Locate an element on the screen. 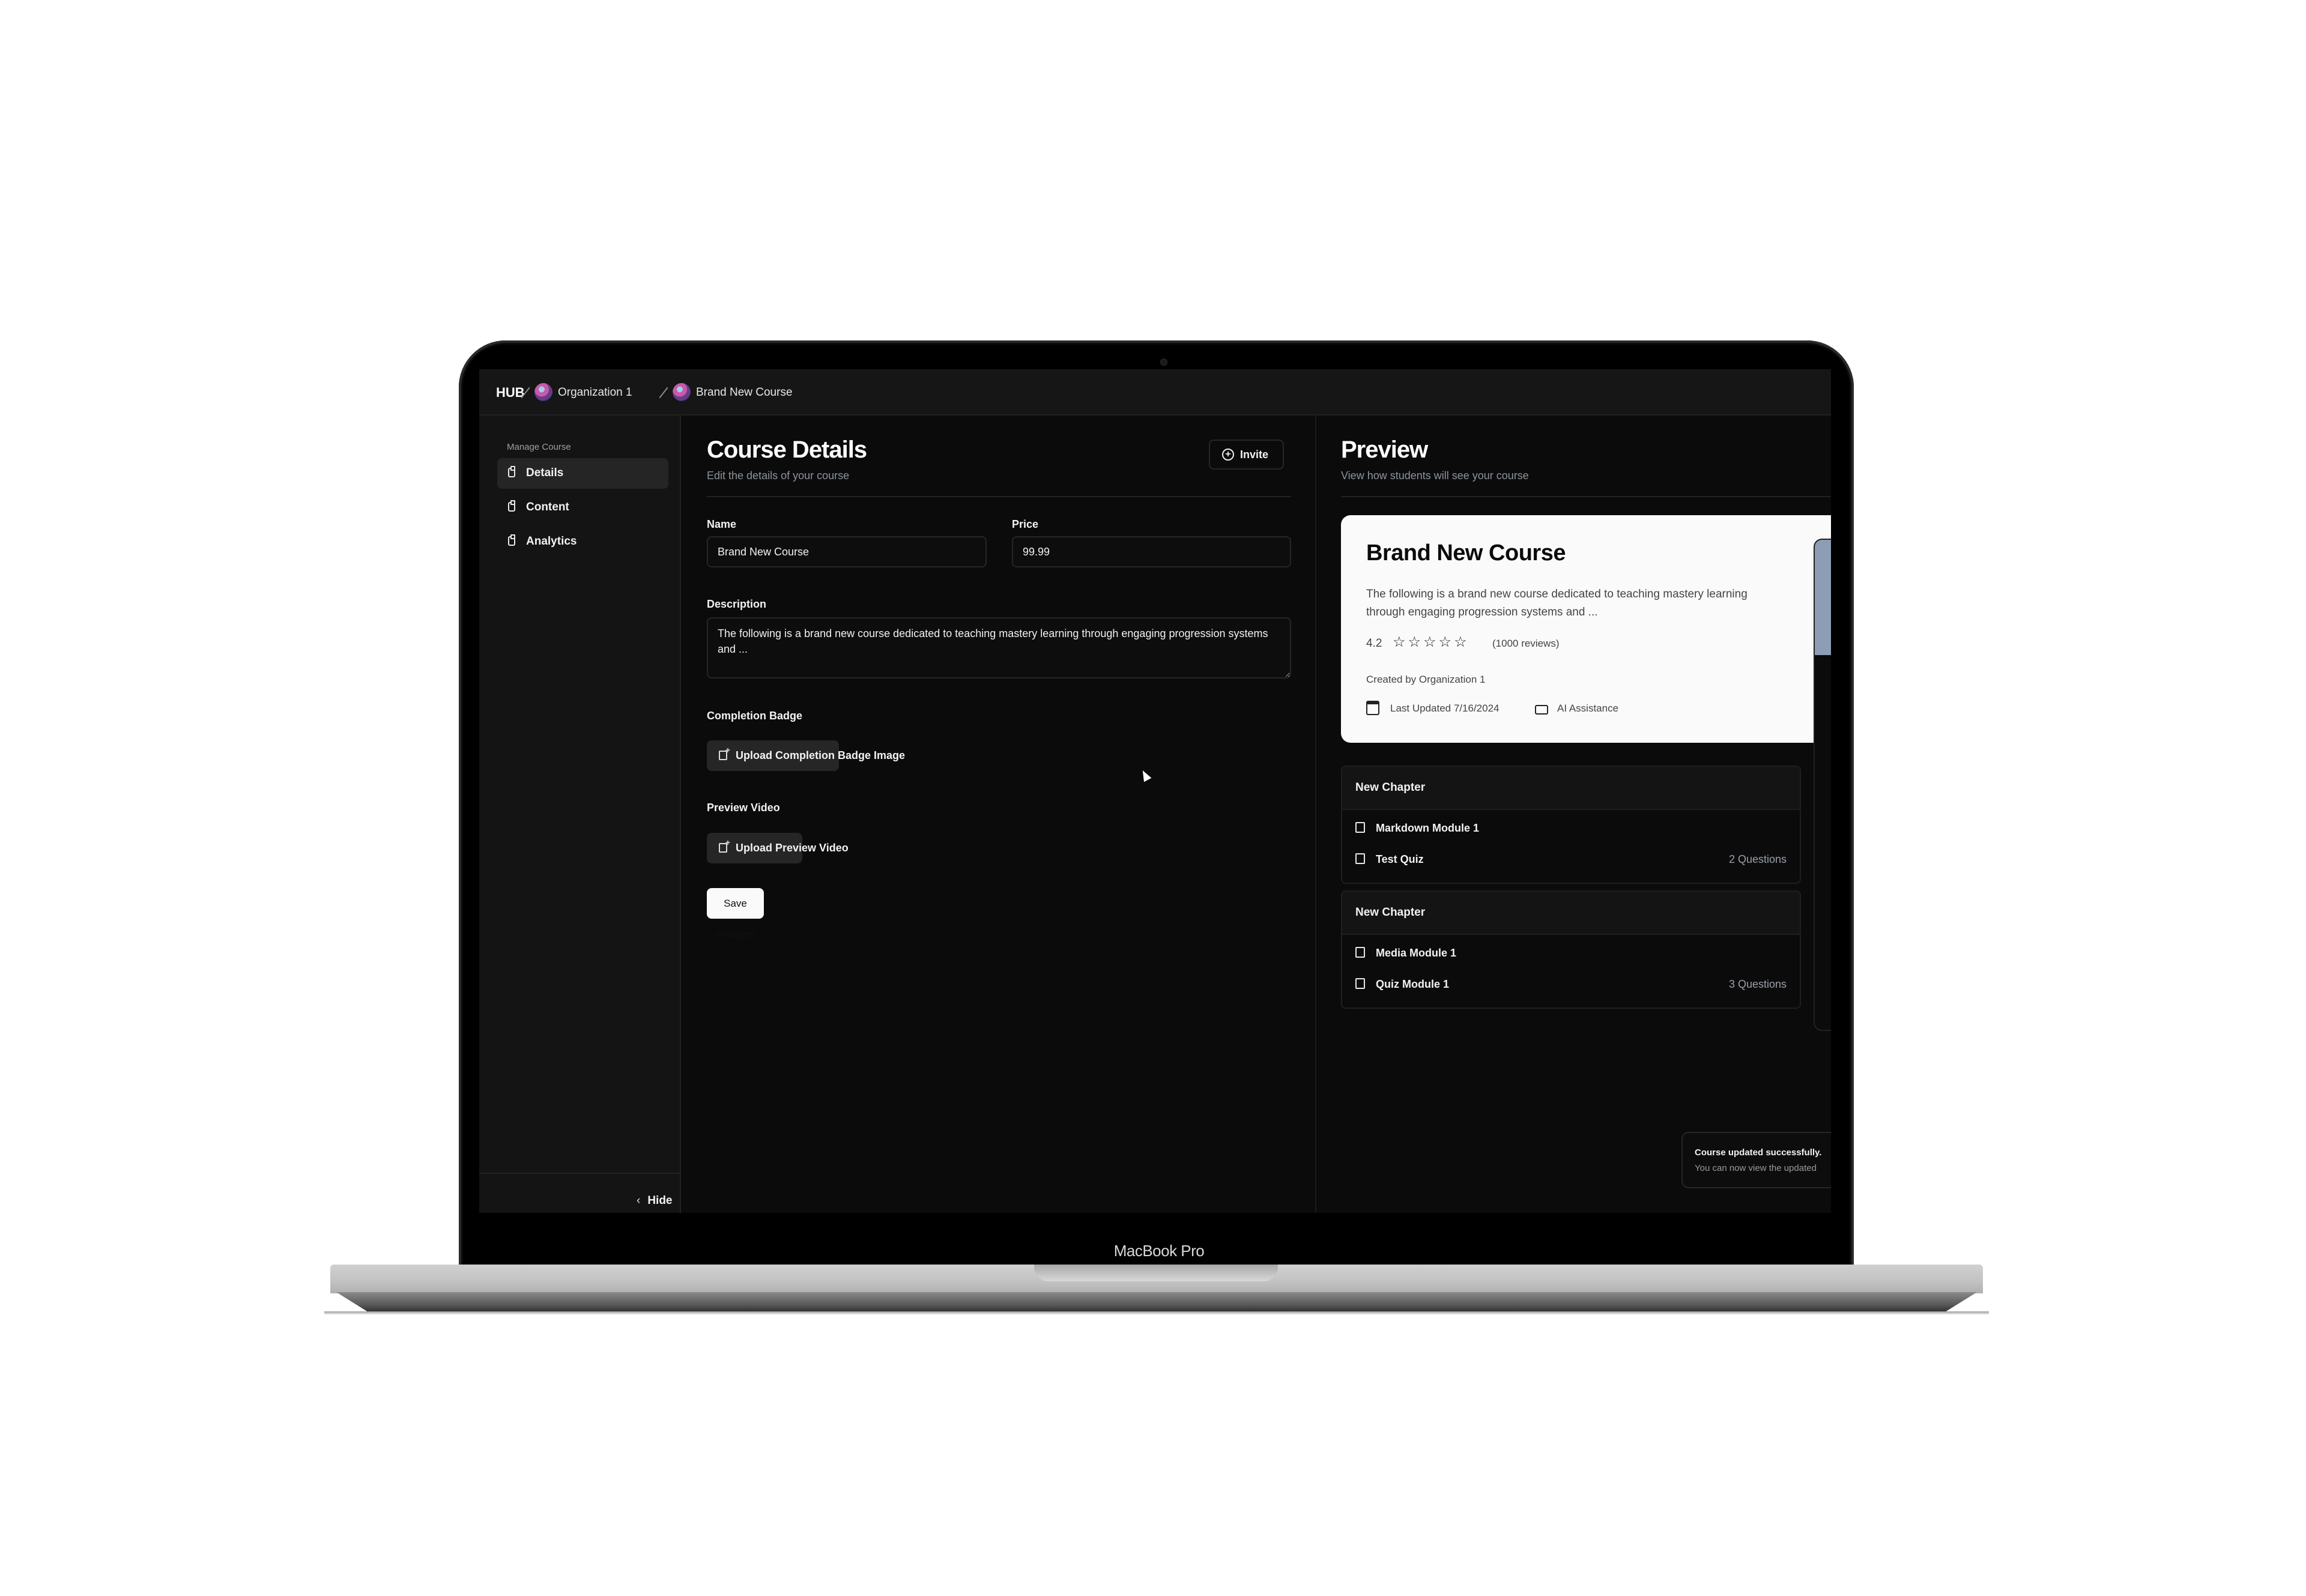 This screenshot has width=2306, height=1596. preview-video-label: Preview Video is located at coordinates (743, 808).